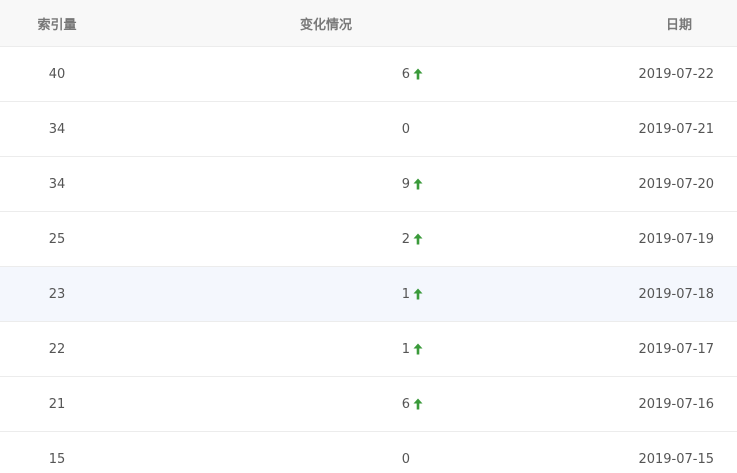 This screenshot has height=473, width=737. What do you see at coordinates (57, 25) in the screenshot?
I see `header-index-volume: 索引量` at bounding box center [57, 25].